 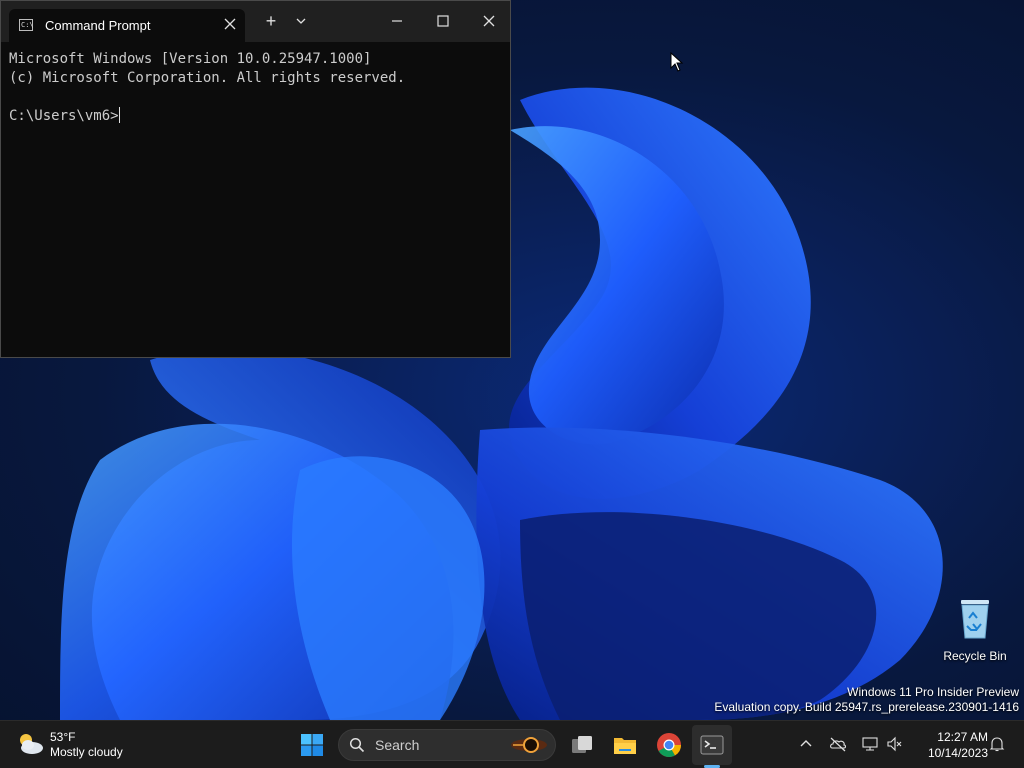 What do you see at coordinates (975, 656) in the screenshot?
I see `recycle-bin-label: Recycle Bin` at bounding box center [975, 656].